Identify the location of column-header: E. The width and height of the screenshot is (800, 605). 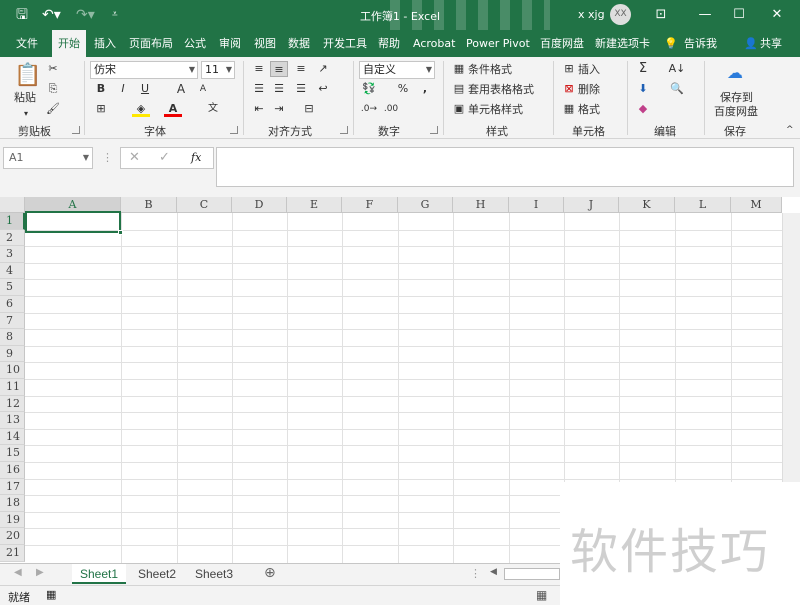
(314, 205).